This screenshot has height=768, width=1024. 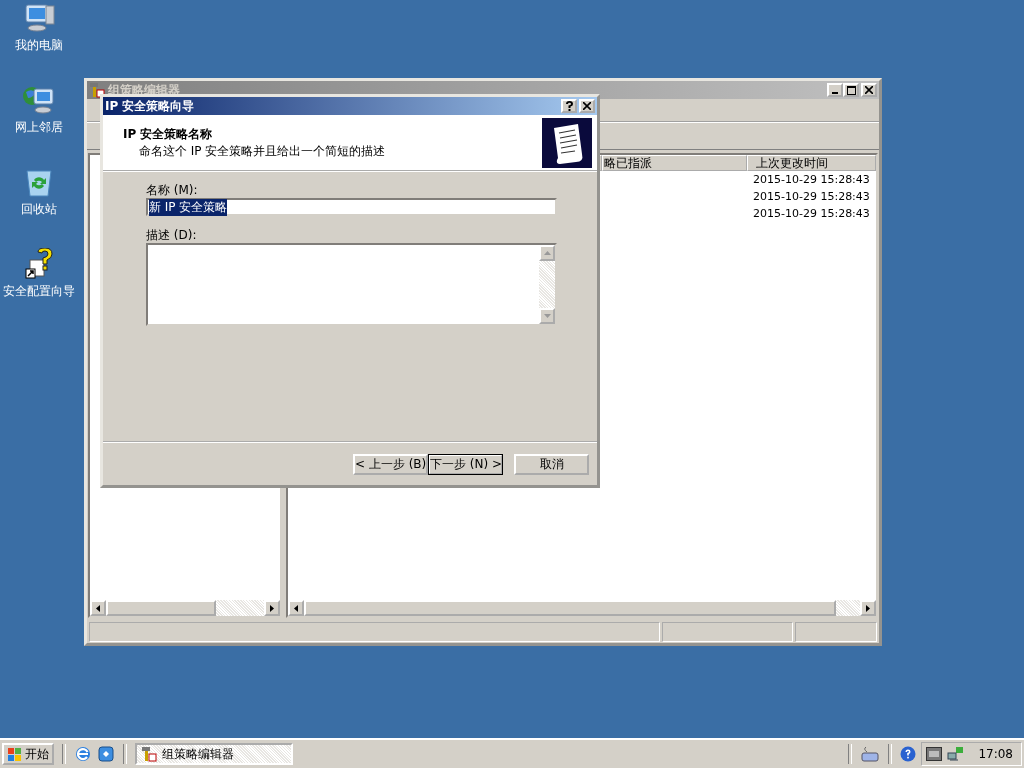 What do you see at coordinates (465, 464) in the screenshot?
I see `wizard-button: 下一步 (N) >` at bounding box center [465, 464].